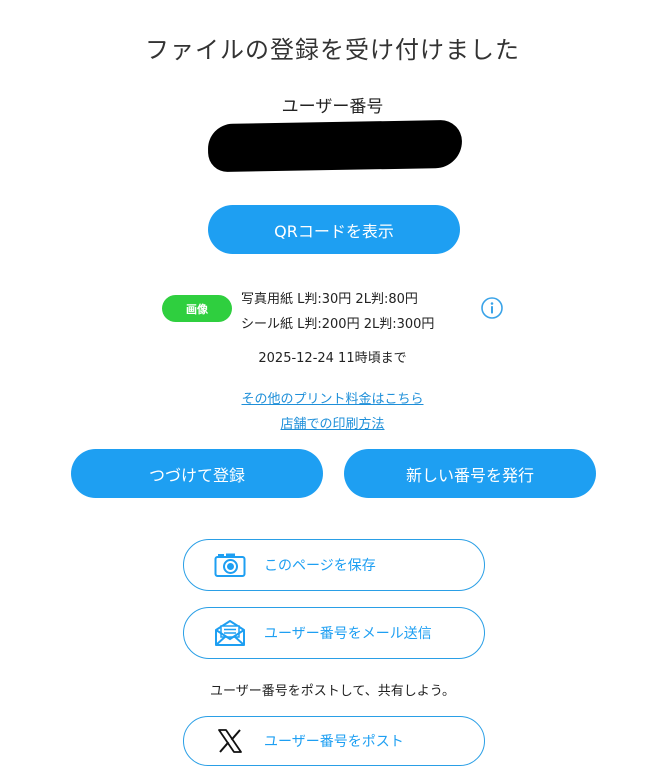 The image size is (665, 782). What do you see at coordinates (492, 308) in the screenshot?
I see `info-icon` at bounding box center [492, 308].